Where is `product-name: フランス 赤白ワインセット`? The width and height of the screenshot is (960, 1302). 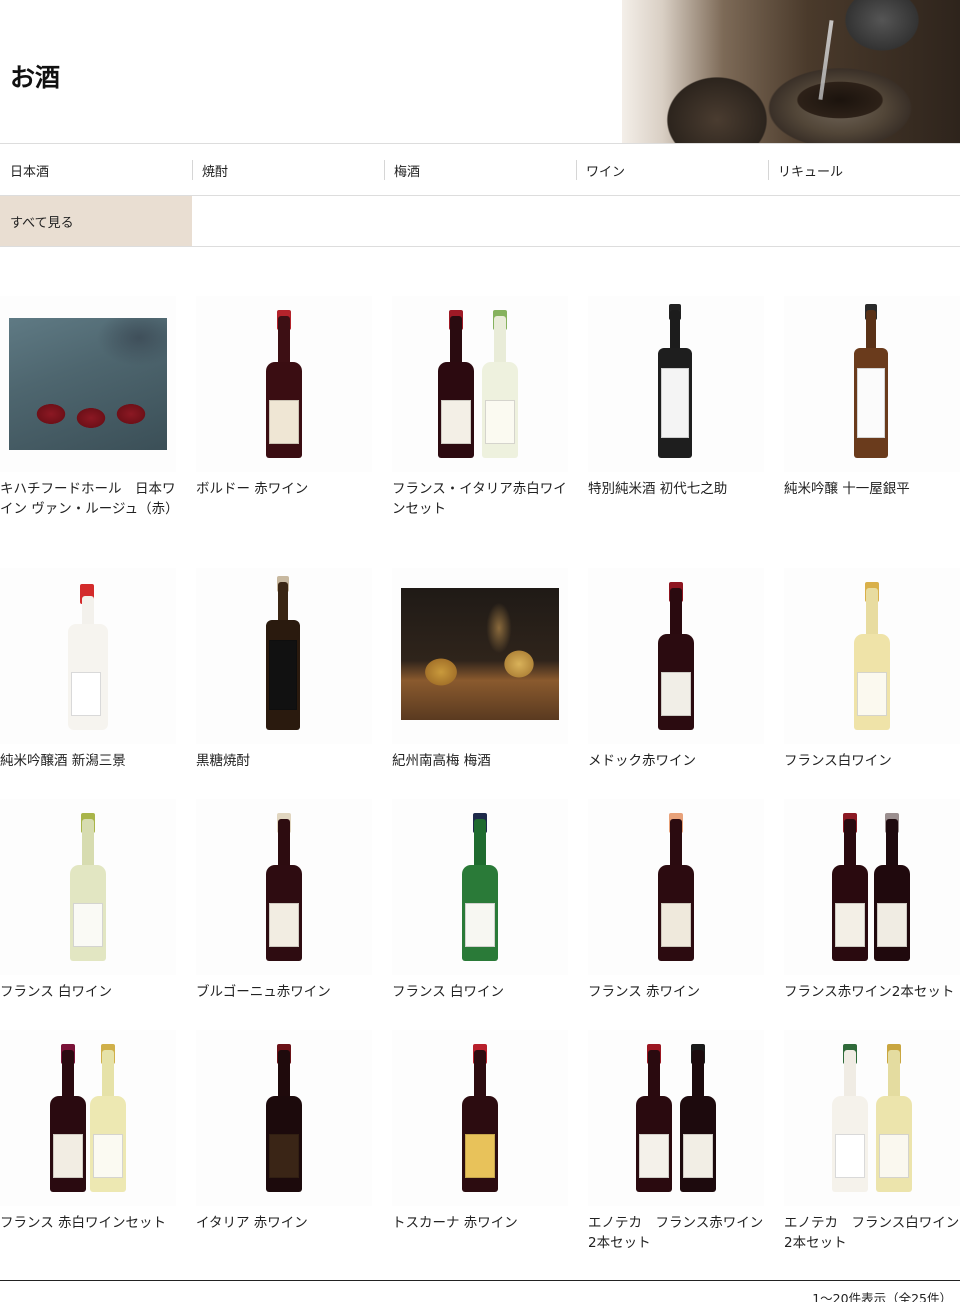
product-name: フランス 赤白ワインセット is located at coordinates (83, 1223).